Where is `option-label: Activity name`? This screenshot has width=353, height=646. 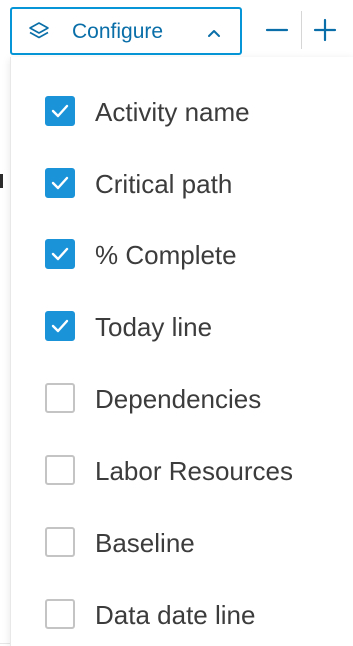
option-label: Activity name is located at coordinates (172, 112).